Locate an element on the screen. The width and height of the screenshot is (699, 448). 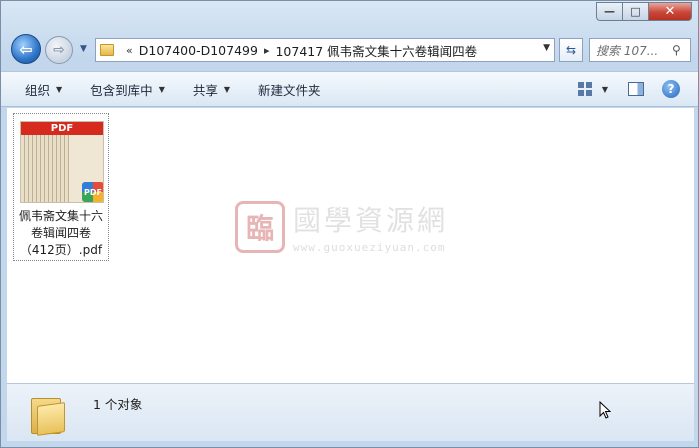
include-in-library-label: 包含到库中 is located at coordinates (121, 90).